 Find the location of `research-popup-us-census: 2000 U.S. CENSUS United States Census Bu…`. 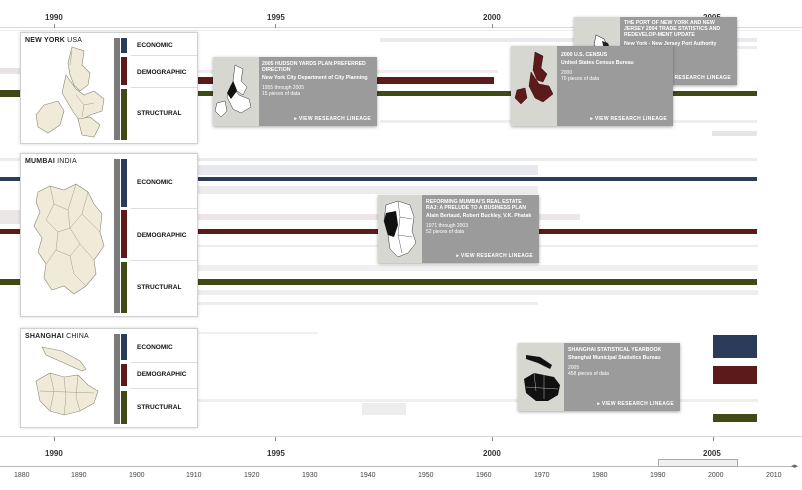

research-popup-us-census: 2000 U.S. CENSUS United States Census Bu… is located at coordinates (592, 86).